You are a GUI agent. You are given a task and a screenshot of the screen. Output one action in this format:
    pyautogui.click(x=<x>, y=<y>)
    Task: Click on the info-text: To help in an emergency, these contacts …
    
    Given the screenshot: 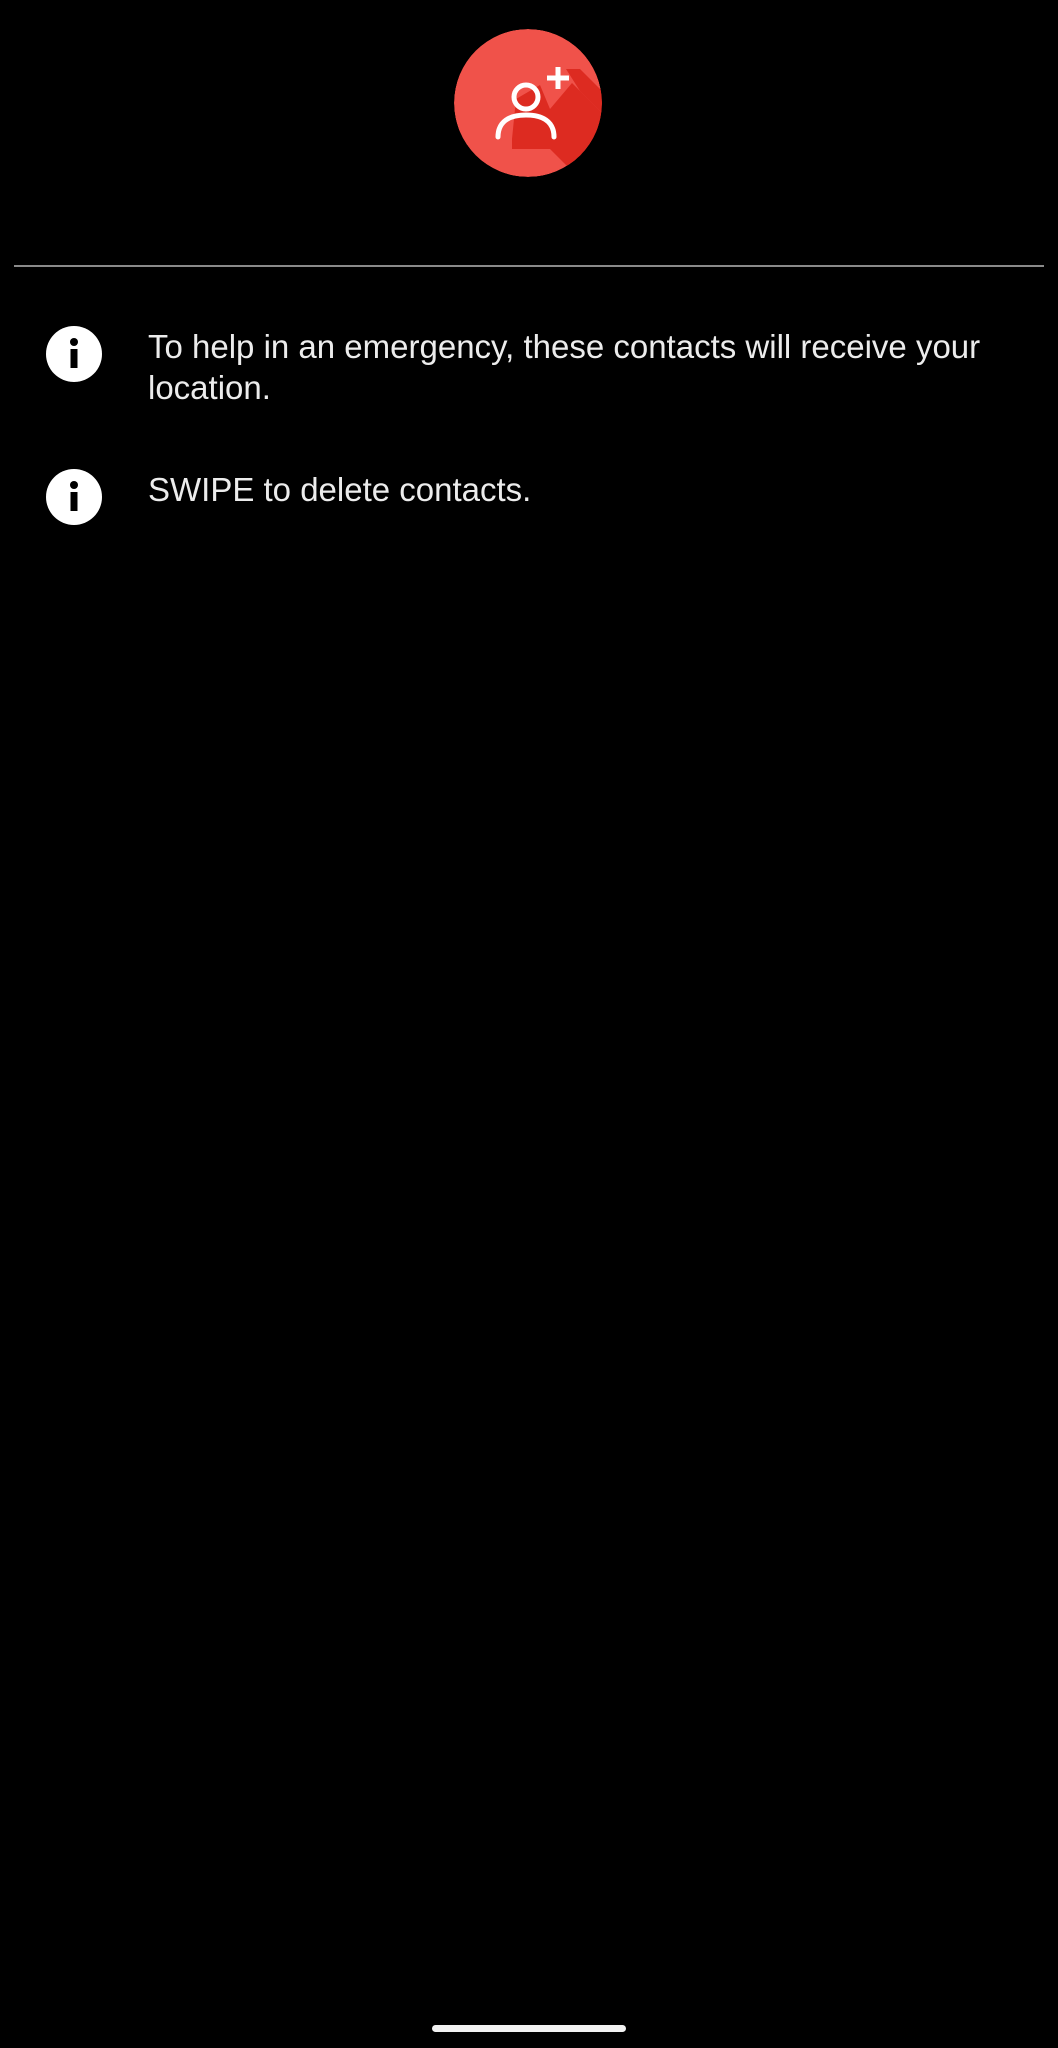 What is the action you would take?
    pyautogui.click(x=564, y=367)
    